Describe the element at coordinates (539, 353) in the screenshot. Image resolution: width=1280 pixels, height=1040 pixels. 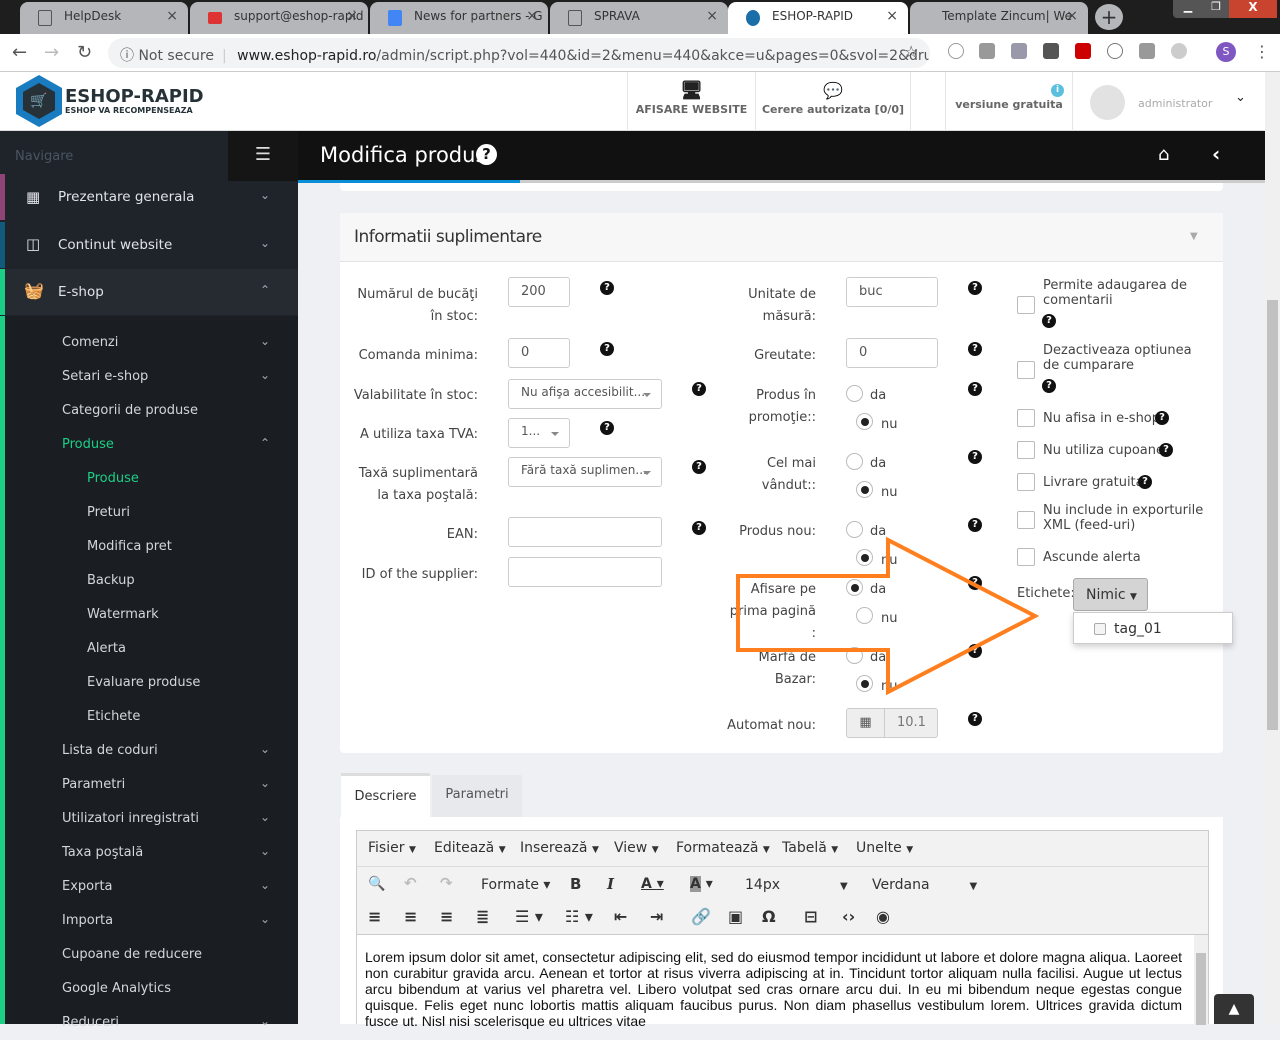
I see `min-order-input: 0` at that location.